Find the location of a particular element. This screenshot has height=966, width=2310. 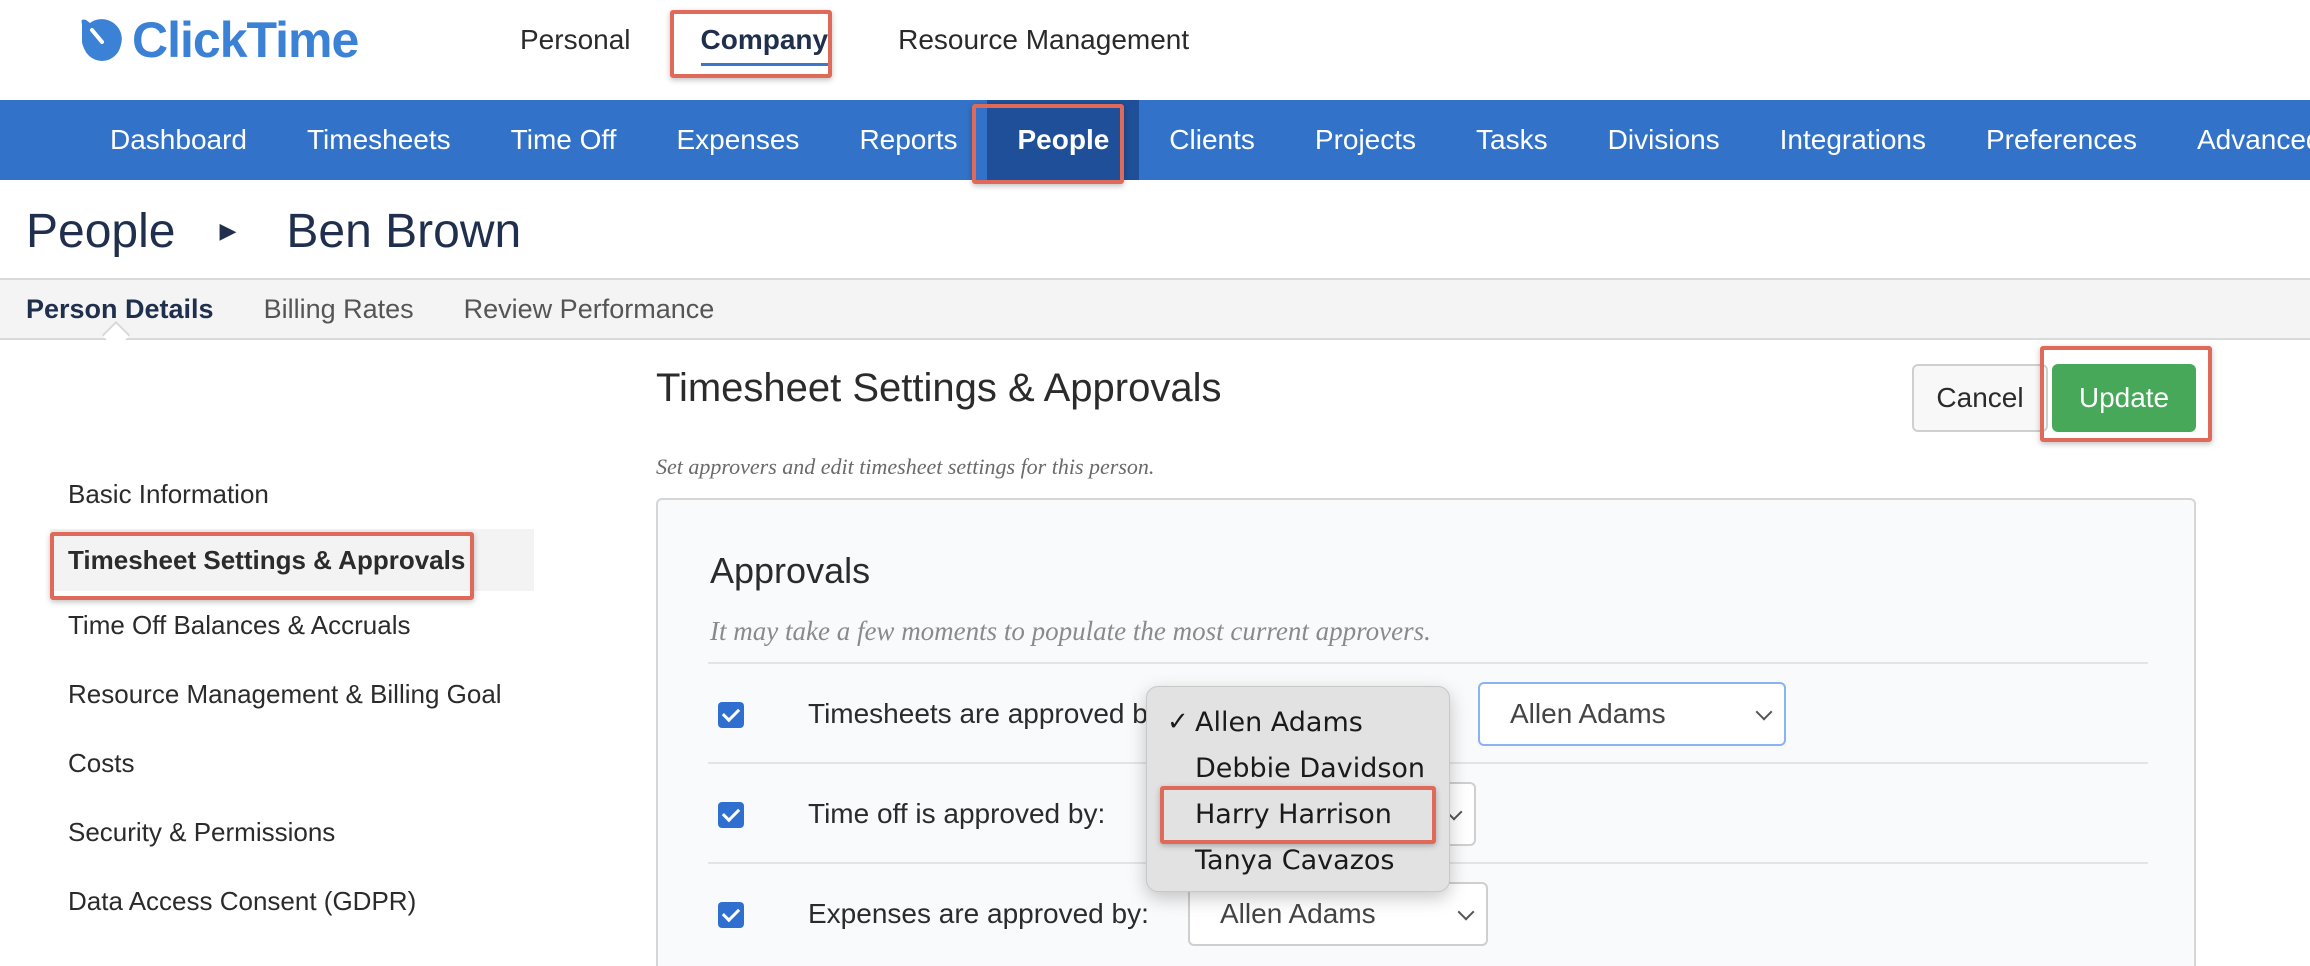

nav-clients: Clients is located at coordinates (1212, 140).